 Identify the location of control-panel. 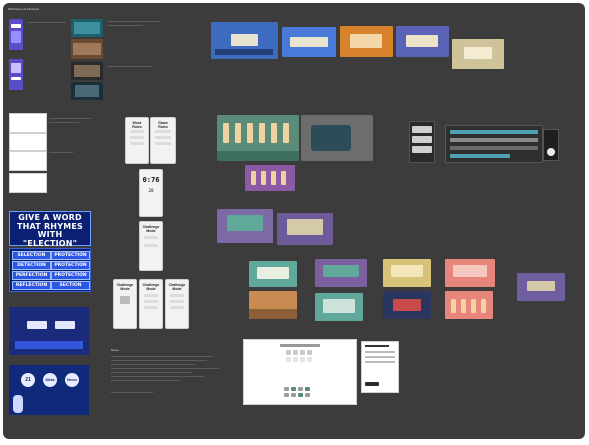
(422, 142).